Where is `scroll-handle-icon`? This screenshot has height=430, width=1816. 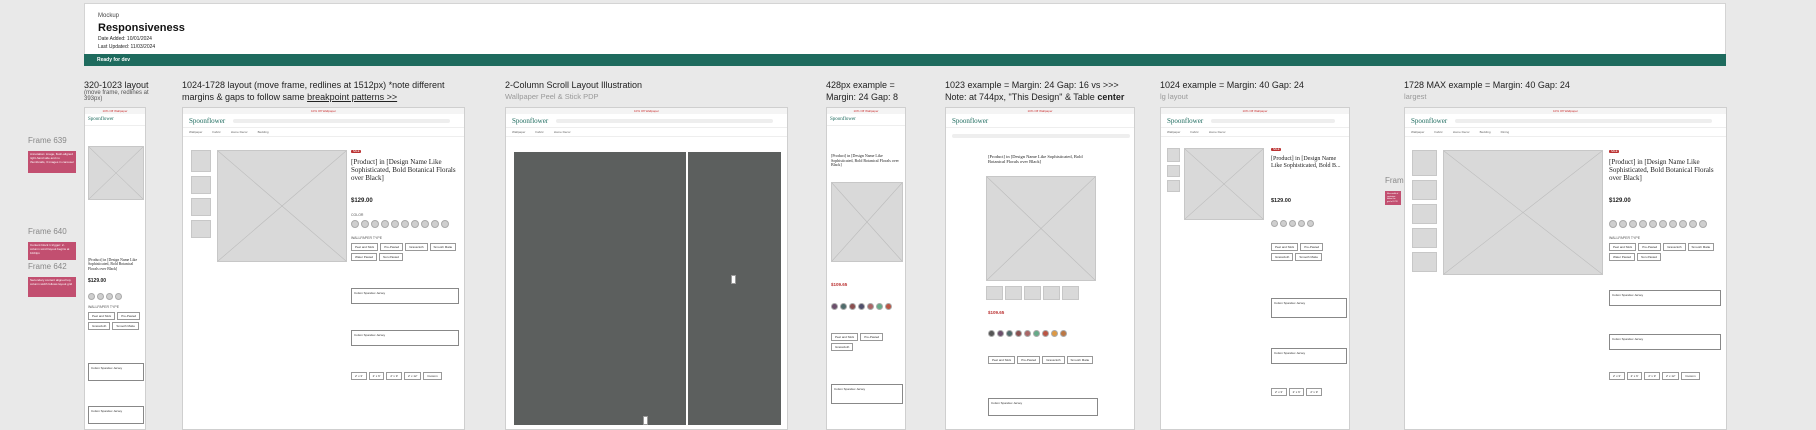 scroll-handle-icon is located at coordinates (645, 420).